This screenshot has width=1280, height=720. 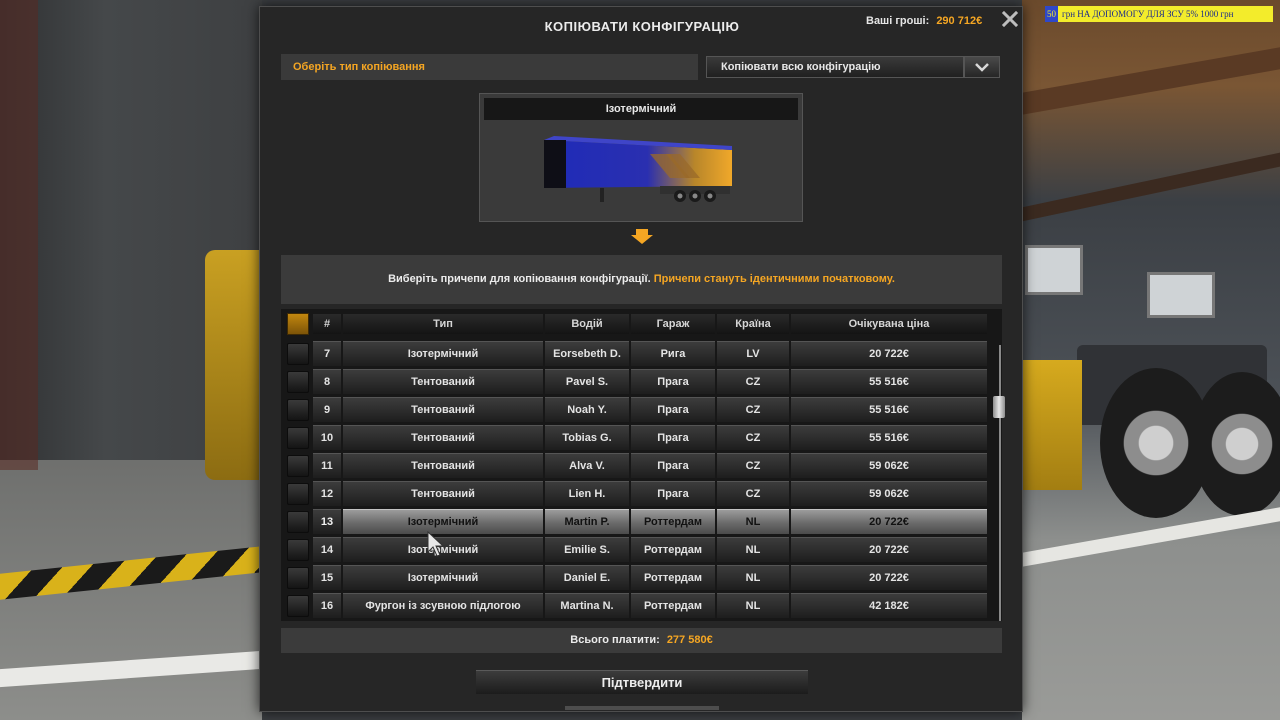 I want to click on instruction-highlight: Причепи стануть ідентичними початковому., so click(x=774, y=279).